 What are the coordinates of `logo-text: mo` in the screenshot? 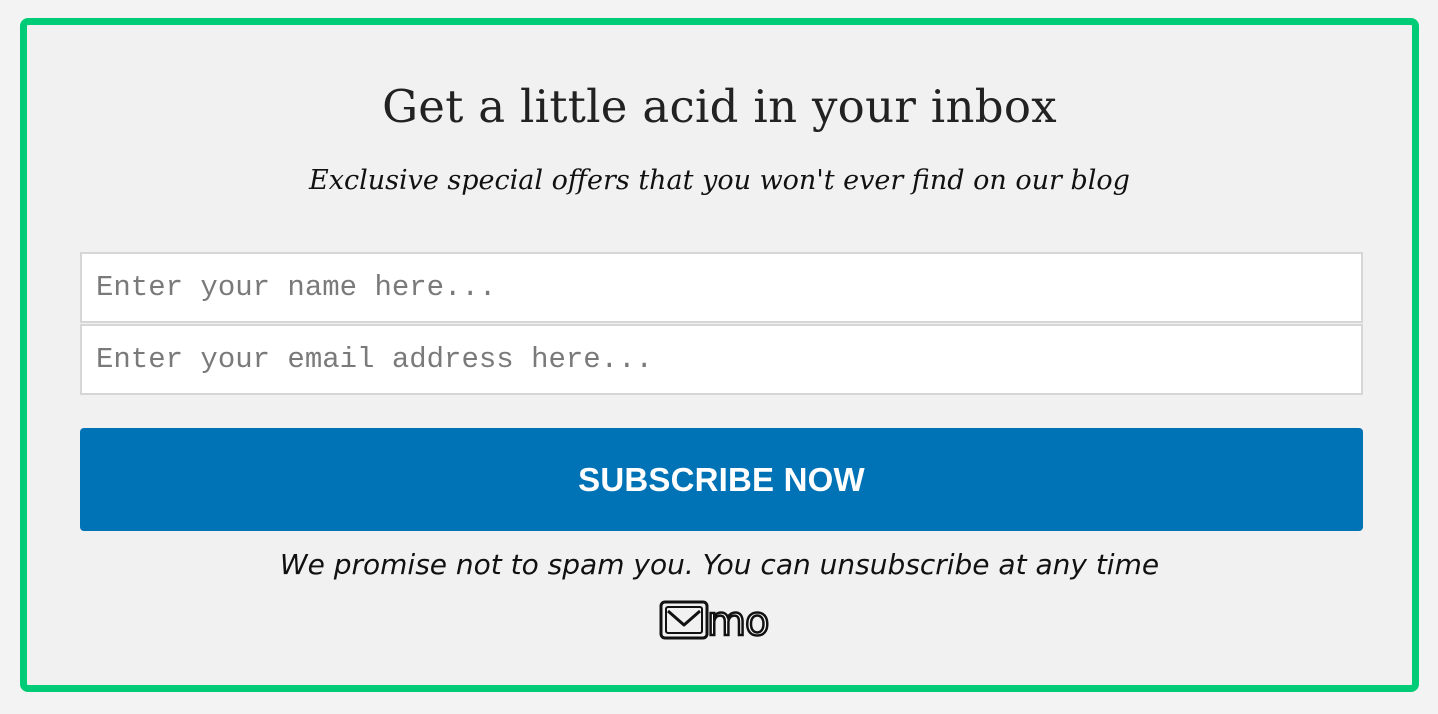 It's located at (737, 620).